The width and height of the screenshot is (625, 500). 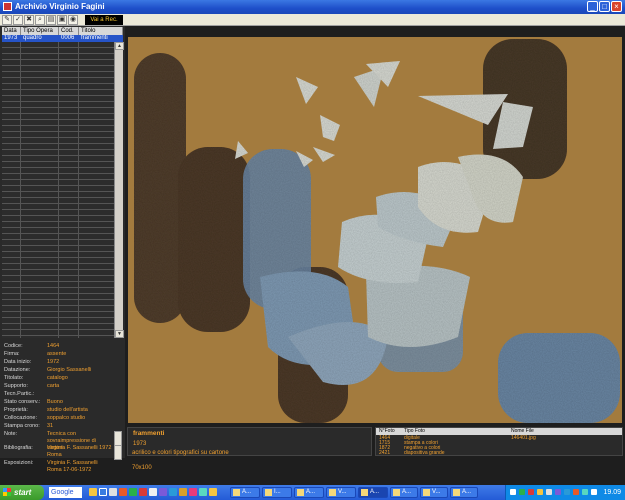 I want to click on desktop-icon, so click(x=113, y=492).